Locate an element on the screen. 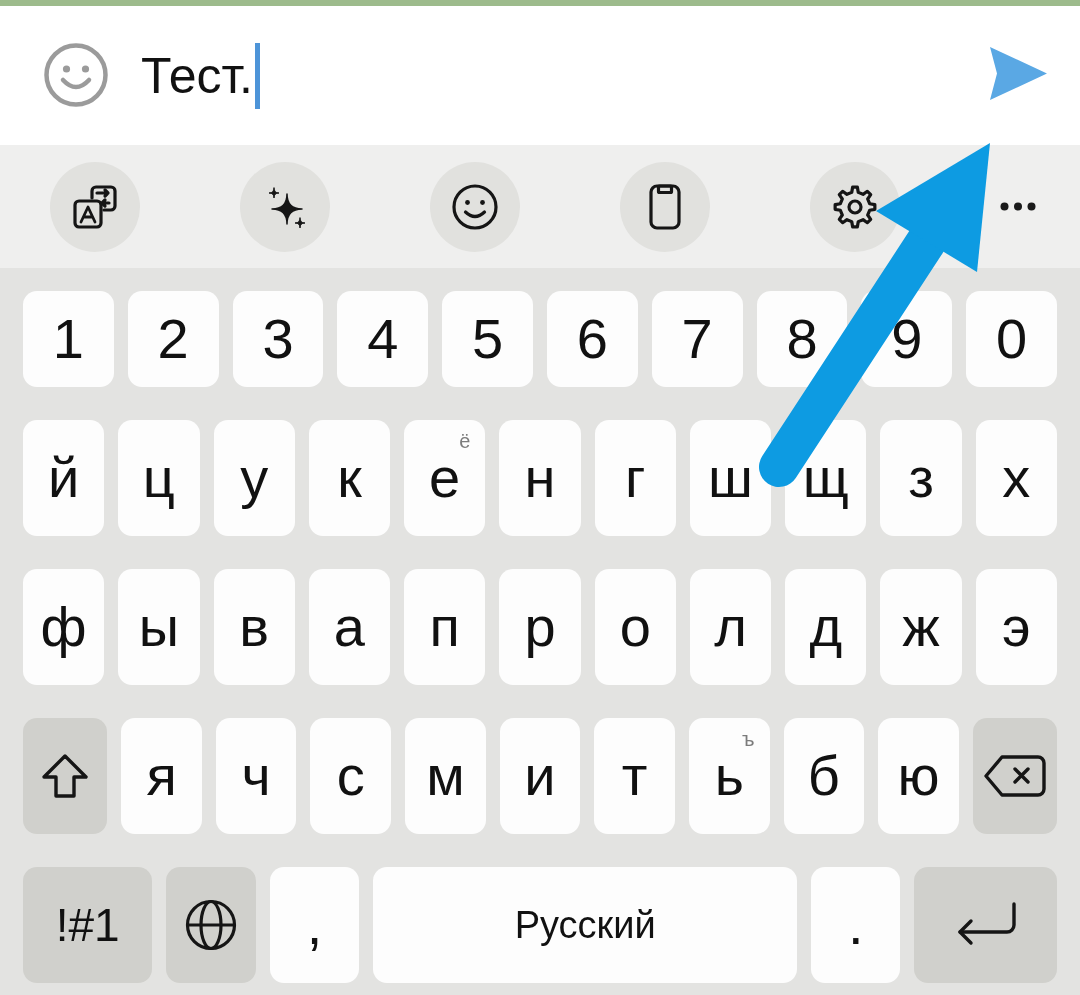 This screenshot has width=1080, height=995. character-key: 4 is located at coordinates (383, 339).